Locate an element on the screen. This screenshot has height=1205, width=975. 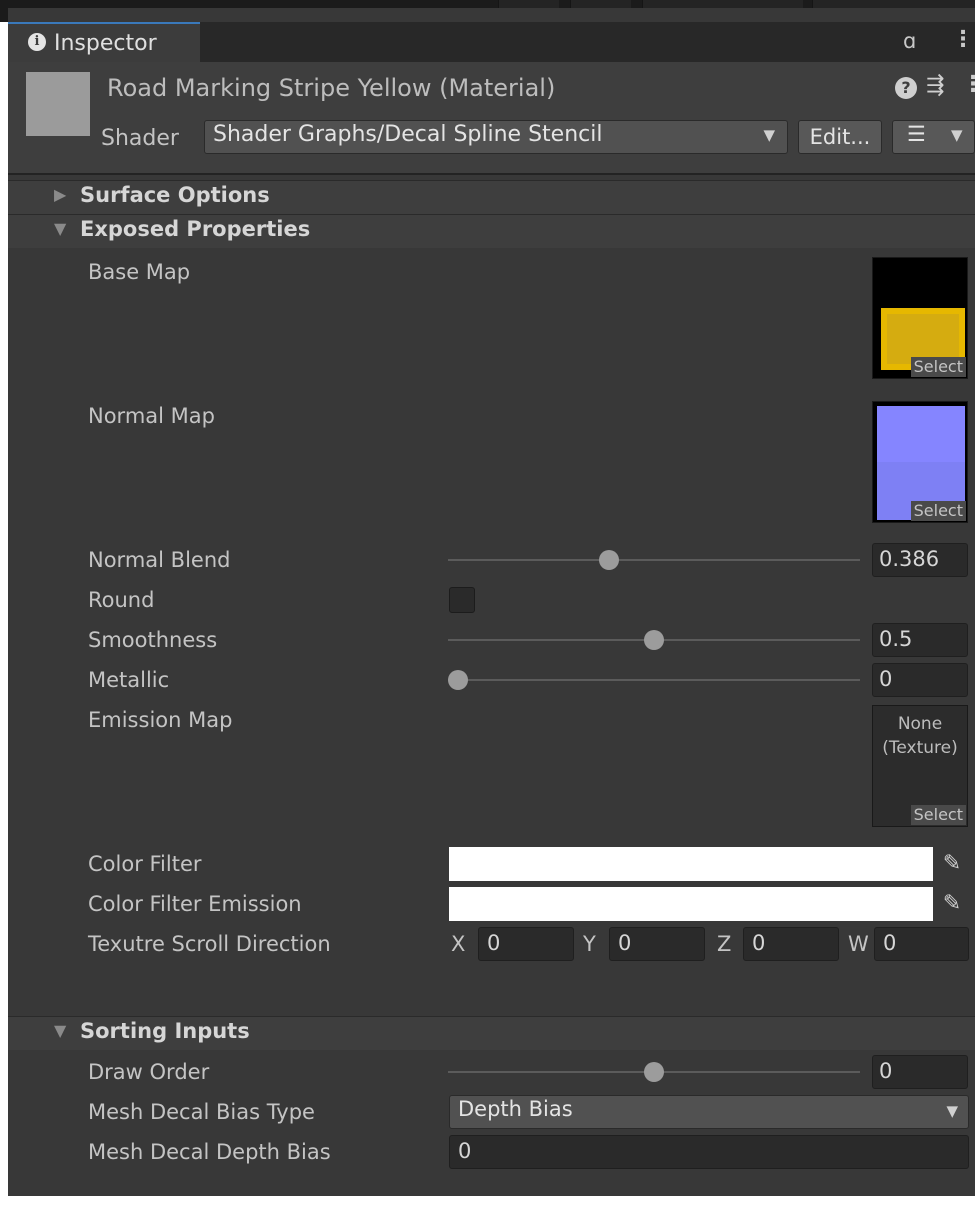
bias-type-value: Depth Bias is located at coordinates (515, 1109).